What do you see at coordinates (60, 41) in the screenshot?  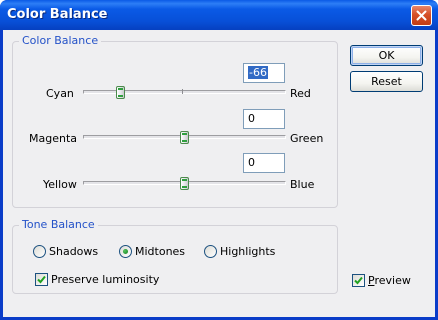 I see `color-balance-group-label: Color Balance` at bounding box center [60, 41].